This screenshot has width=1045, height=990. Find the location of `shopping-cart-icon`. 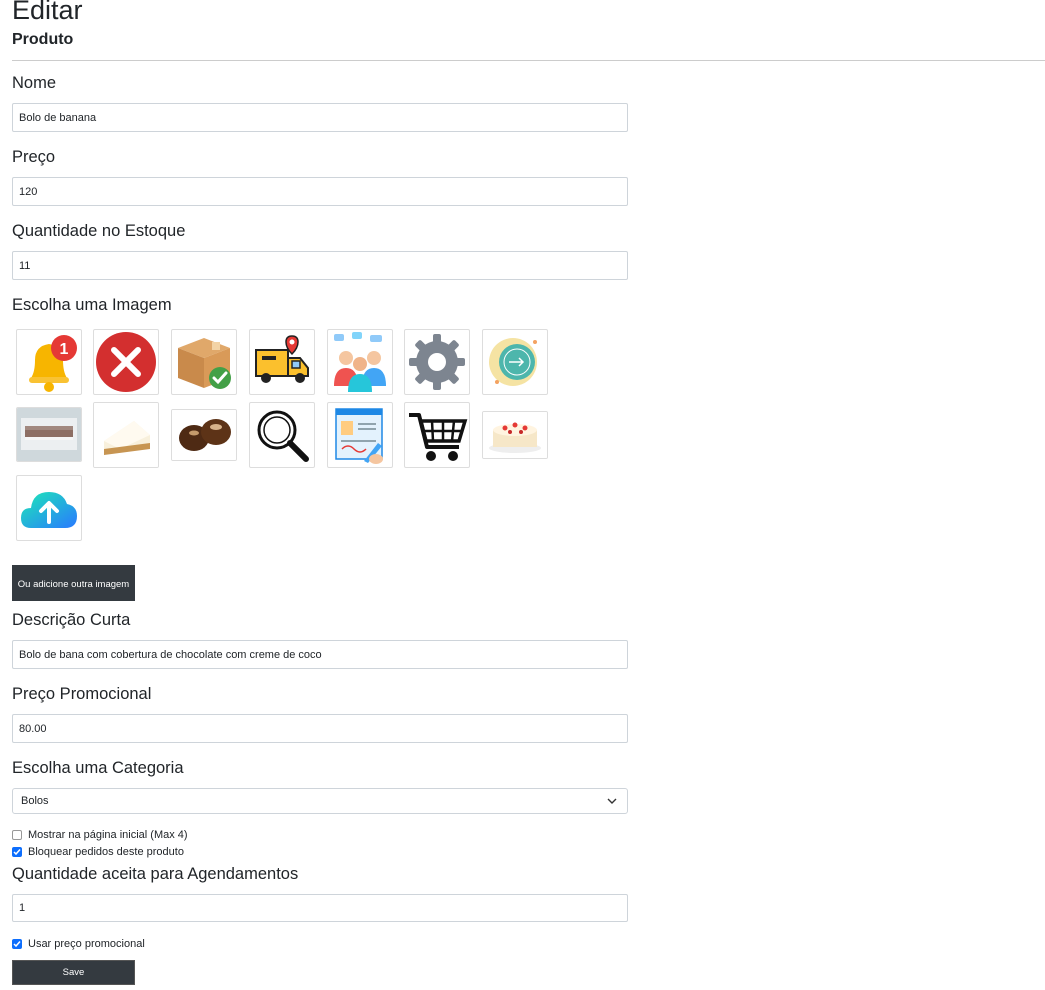

shopping-cart-icon is located at coordinates (438, 437).